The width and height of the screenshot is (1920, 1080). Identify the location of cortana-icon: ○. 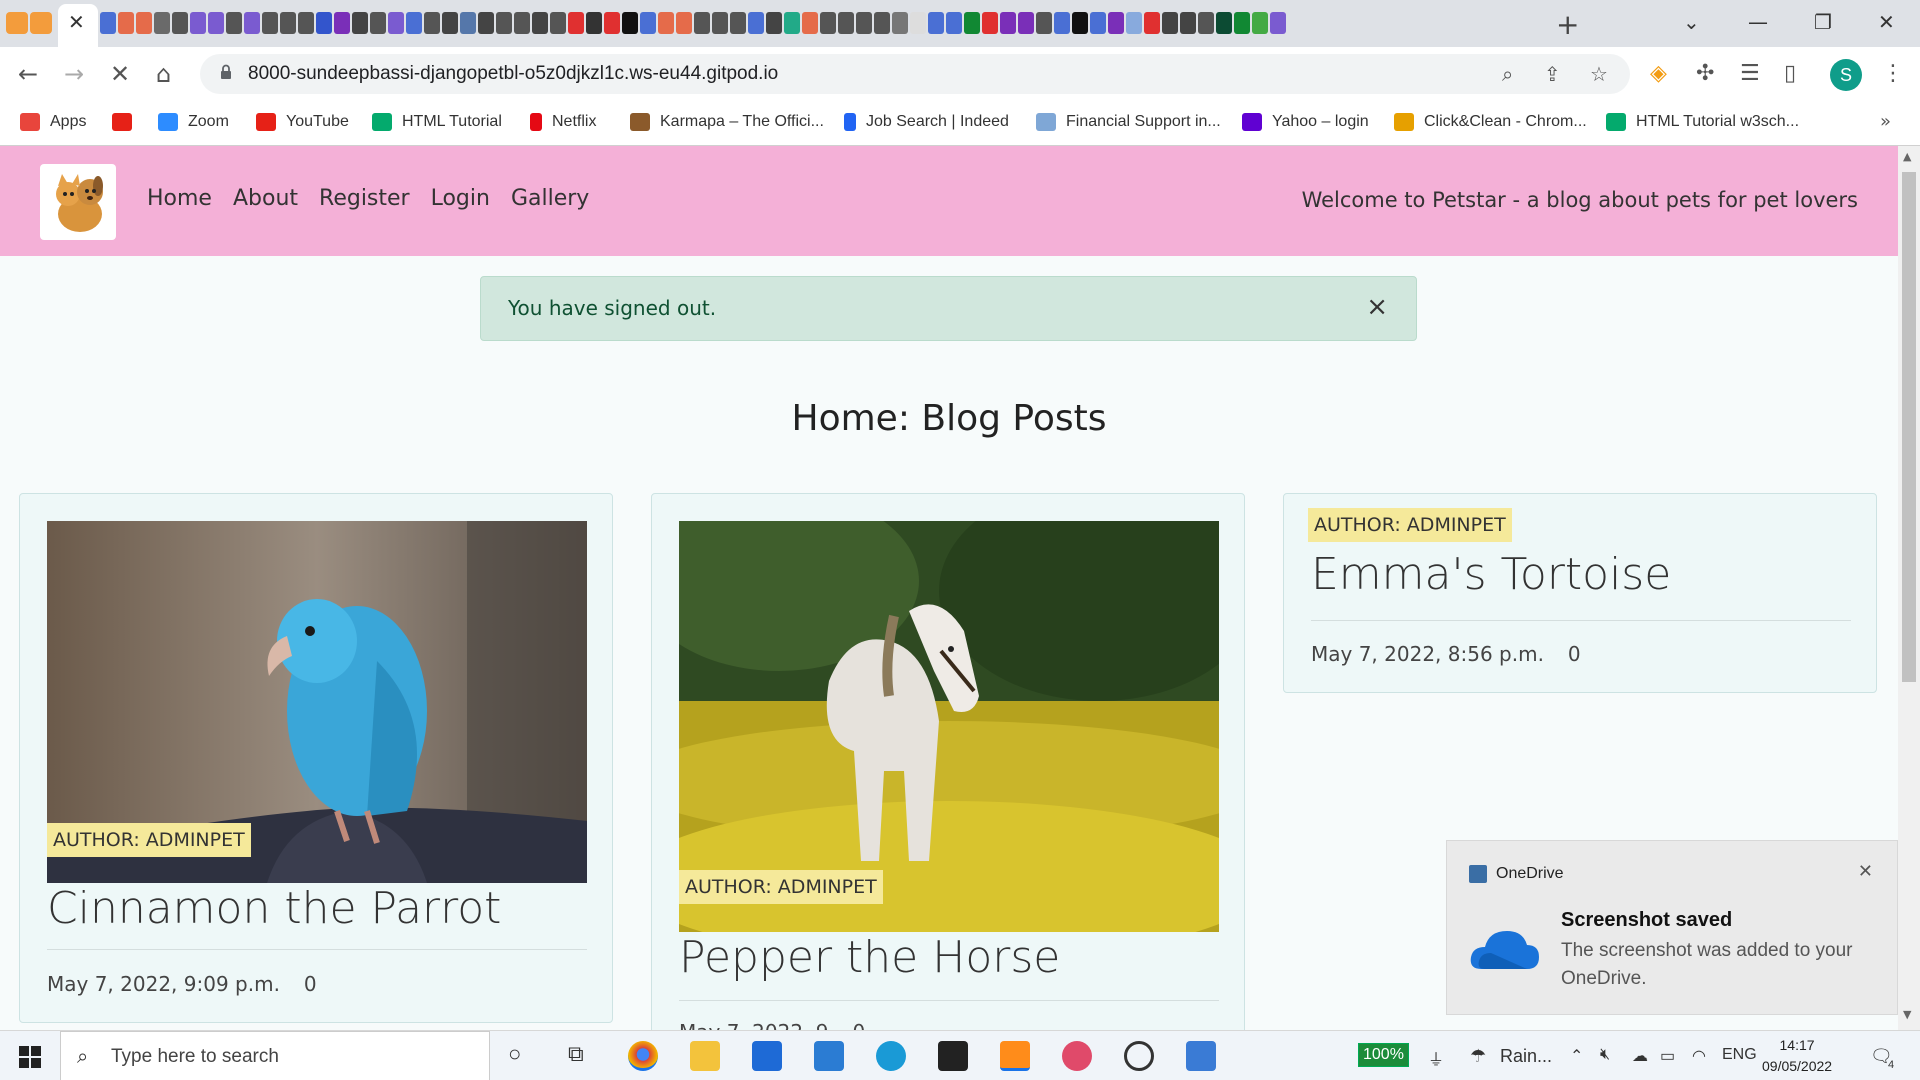
(514, 1054).